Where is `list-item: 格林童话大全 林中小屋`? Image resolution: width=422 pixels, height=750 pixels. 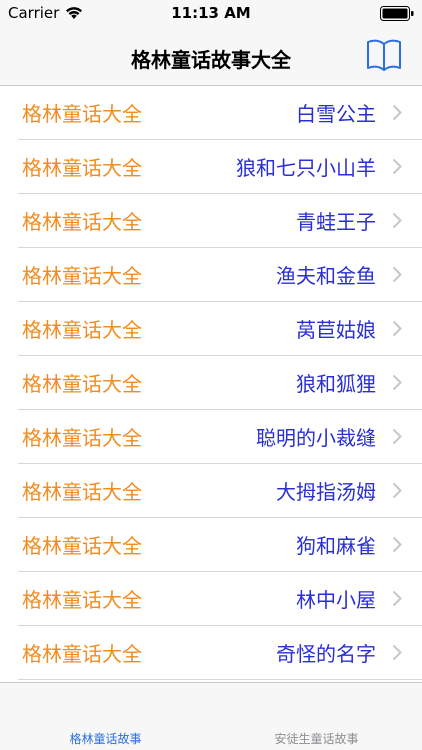
list-item: 格林童话大全 林中小屋 is located at coordinates (220, 599).